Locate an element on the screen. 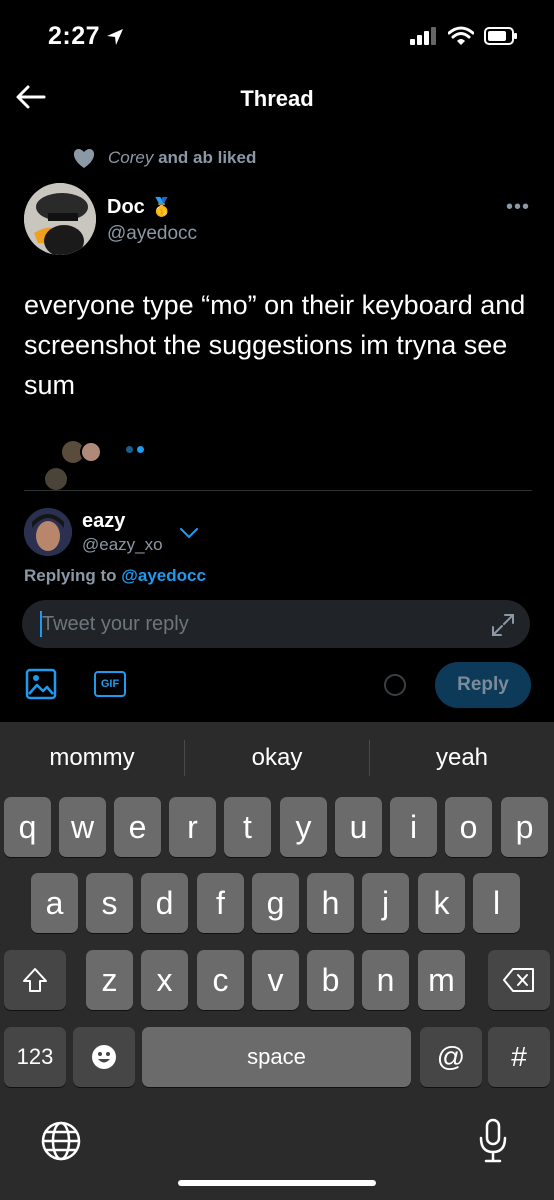  suggestion-2: okay is located at coordinates (277, 758).